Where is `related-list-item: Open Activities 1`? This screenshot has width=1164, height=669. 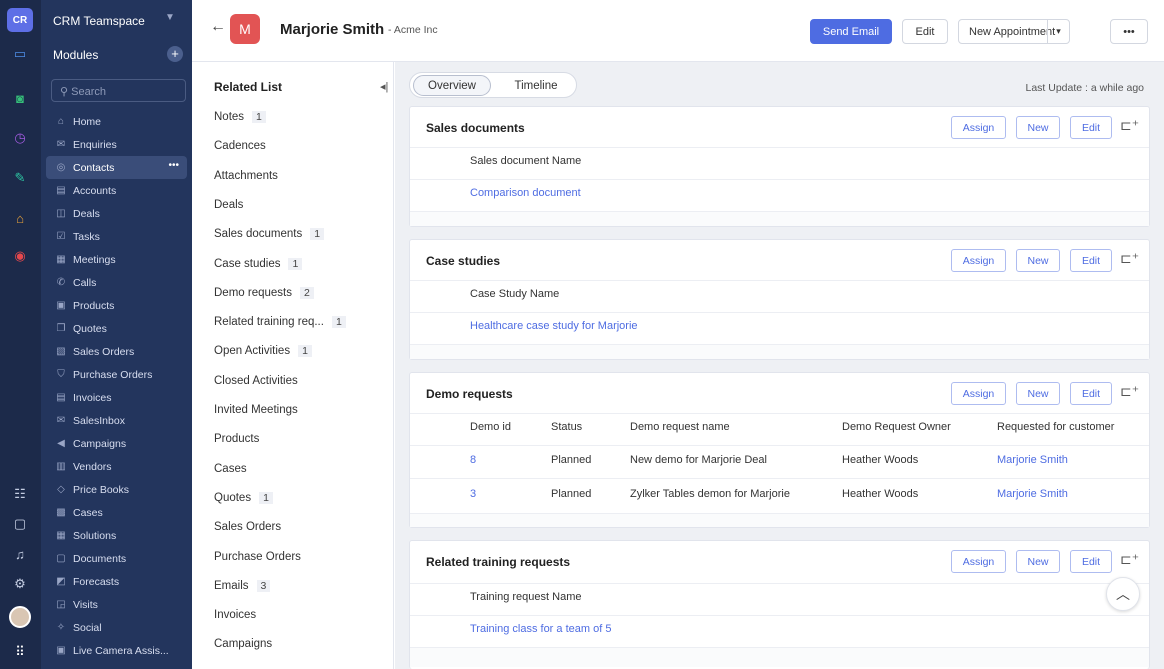
related-list-item: Open Activities 1 is located at coordinates (263, 351).